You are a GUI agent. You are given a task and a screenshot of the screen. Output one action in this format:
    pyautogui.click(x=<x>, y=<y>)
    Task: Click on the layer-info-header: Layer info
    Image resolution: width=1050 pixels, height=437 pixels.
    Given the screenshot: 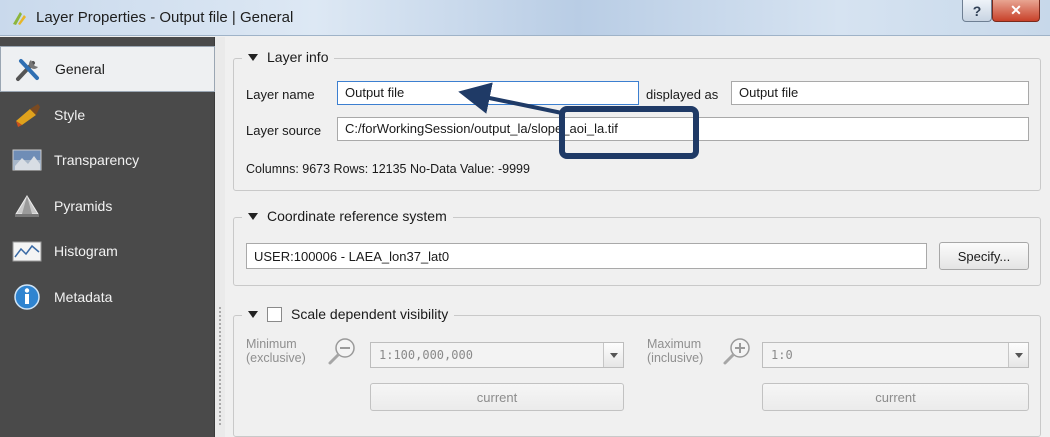 What is the action you would take?
    pyautogui.click(x=288, y=57)
    